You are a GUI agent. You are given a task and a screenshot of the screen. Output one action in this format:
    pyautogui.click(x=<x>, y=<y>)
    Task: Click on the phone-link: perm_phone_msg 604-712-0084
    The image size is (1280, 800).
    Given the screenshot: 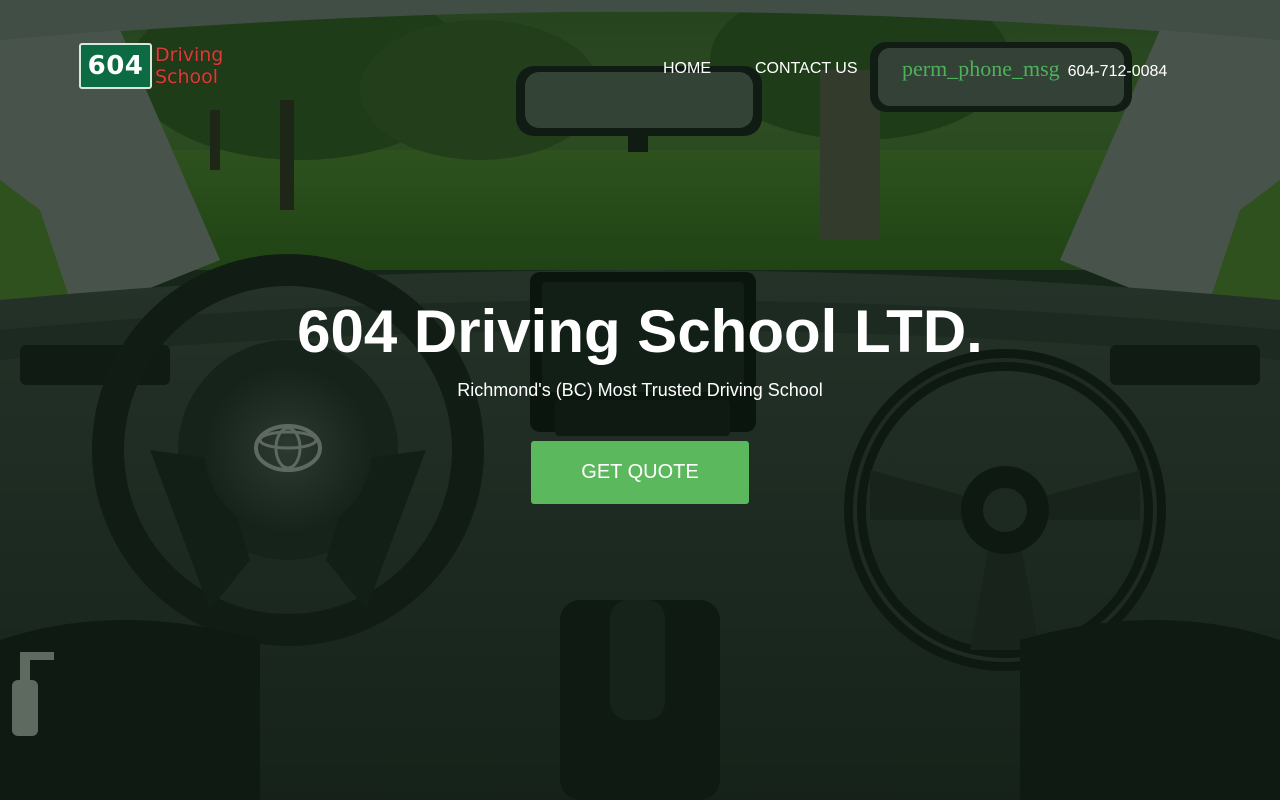 What is the action you would take?
    pyautogui.click(x=1034, y=69)
    